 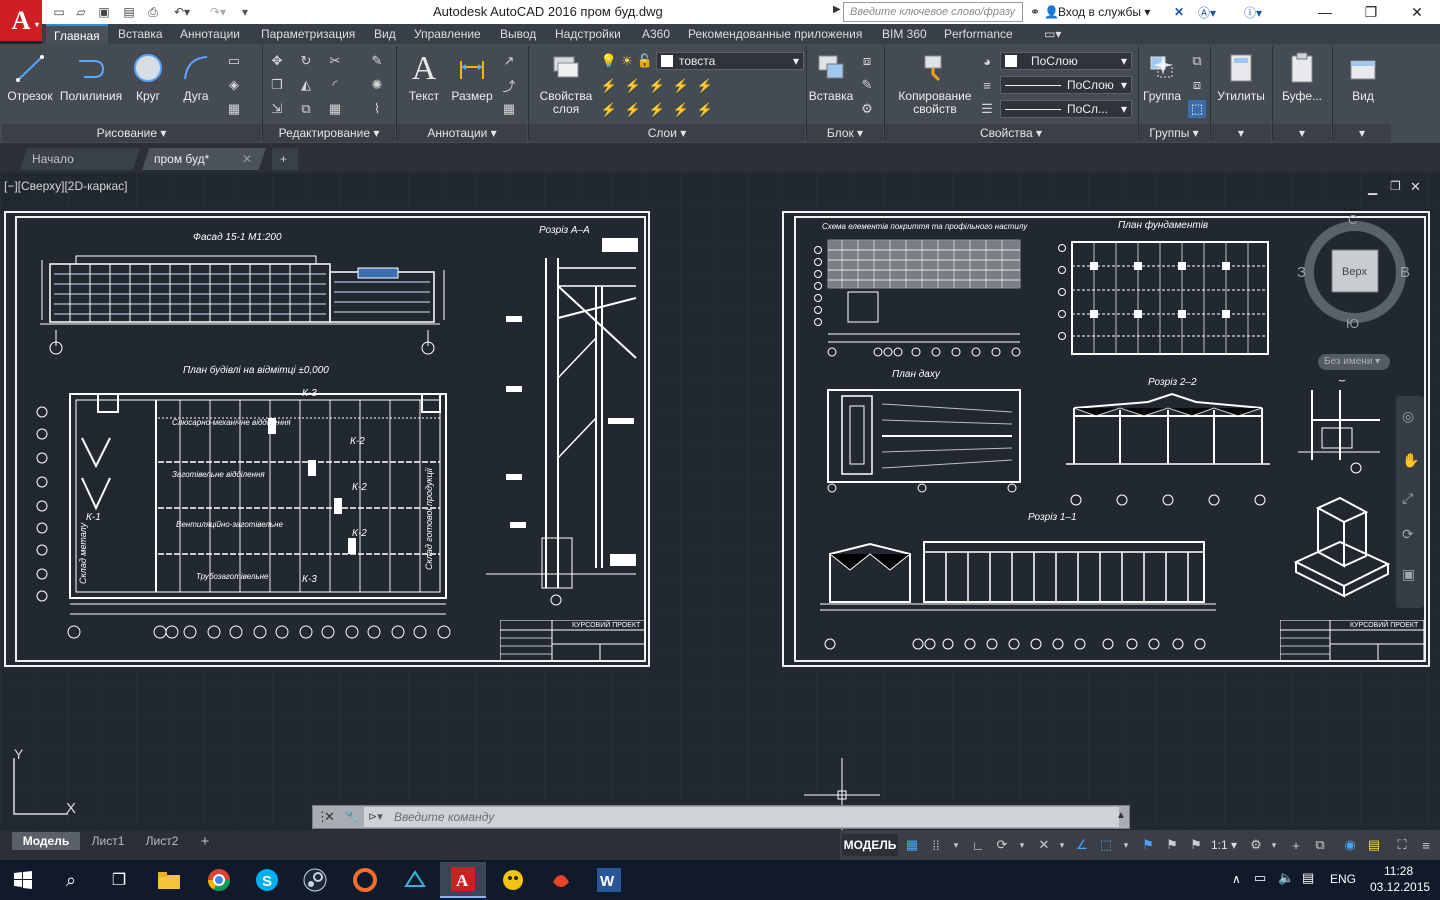 I want to click on scale-icon: ⧉, so click(x=306, y=109).